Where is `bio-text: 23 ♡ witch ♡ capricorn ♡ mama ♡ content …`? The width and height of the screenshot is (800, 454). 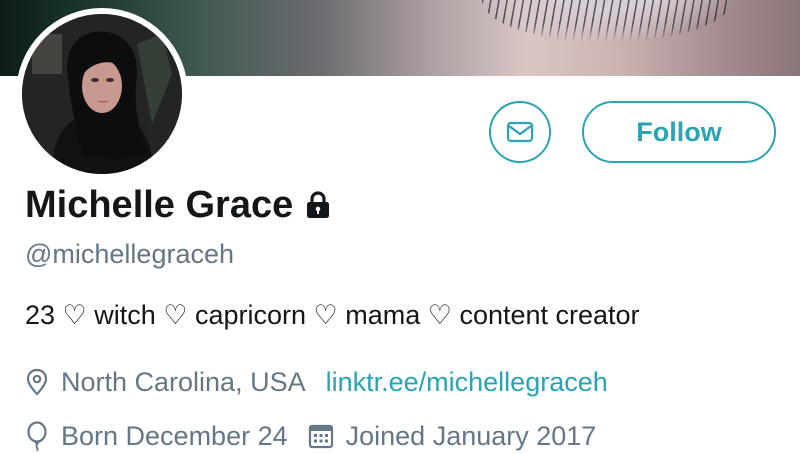 bio-text: 23 ♡ witch ♡ capricorn ♡ mama ♡ content … is located at coordinates (332, 315).